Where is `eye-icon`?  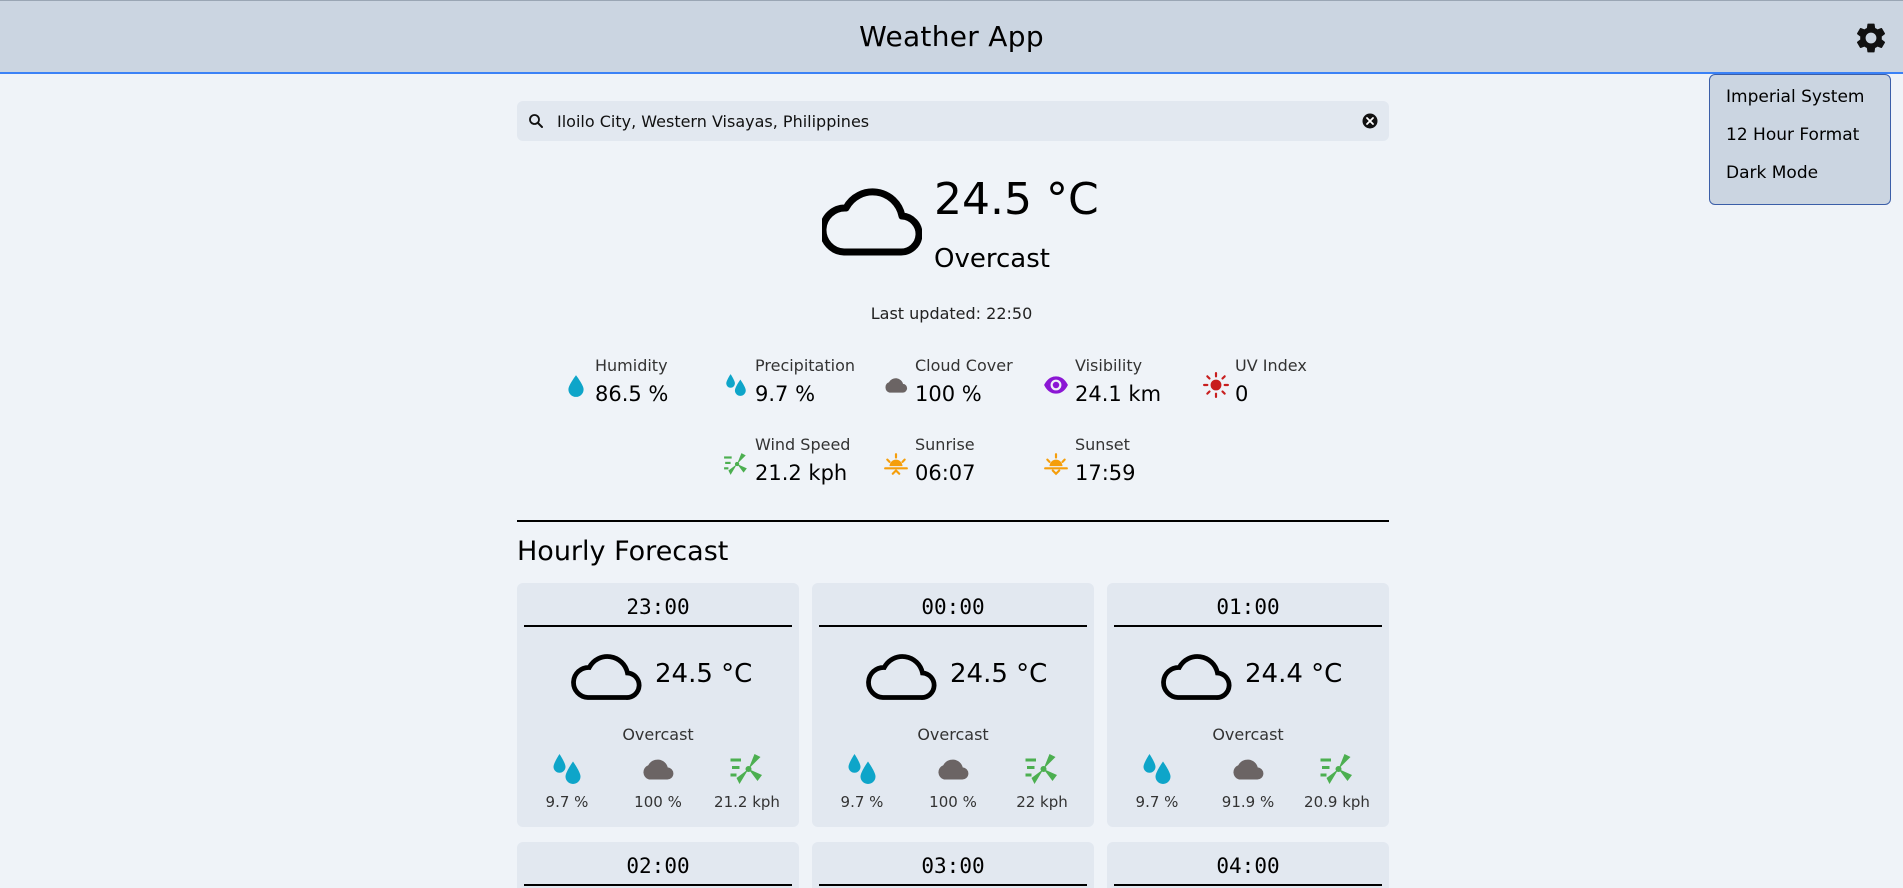 eye-icon is located at coordinates (1056, 385).